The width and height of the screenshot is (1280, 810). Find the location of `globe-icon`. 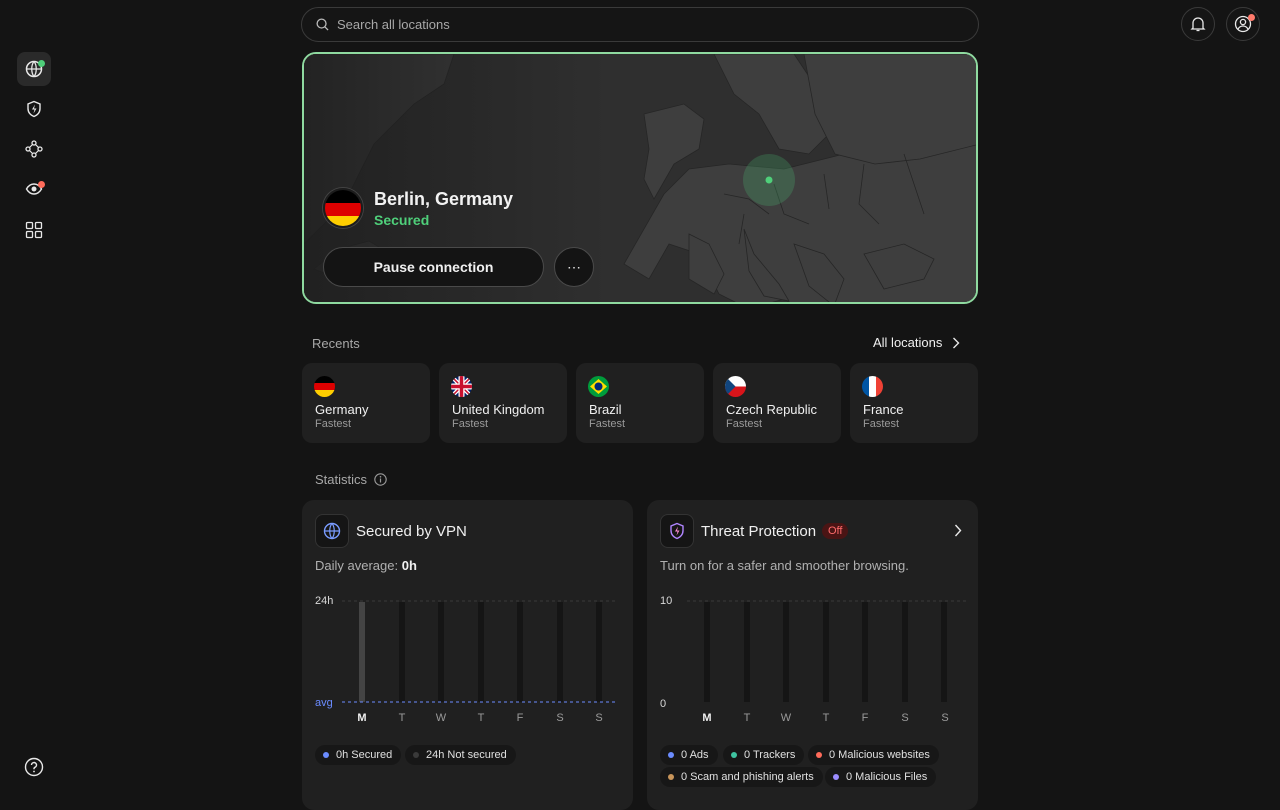

globe-icon is located at coordinates (332, 531).